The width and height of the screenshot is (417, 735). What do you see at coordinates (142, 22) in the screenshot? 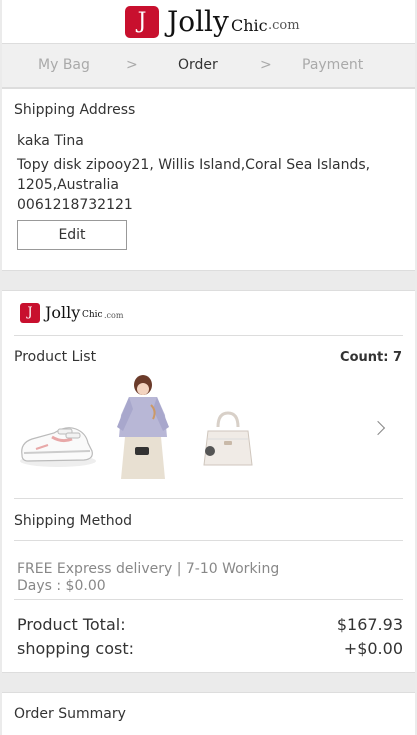
I see `brand-logo-mark: J` at bounding box center [142, 22].